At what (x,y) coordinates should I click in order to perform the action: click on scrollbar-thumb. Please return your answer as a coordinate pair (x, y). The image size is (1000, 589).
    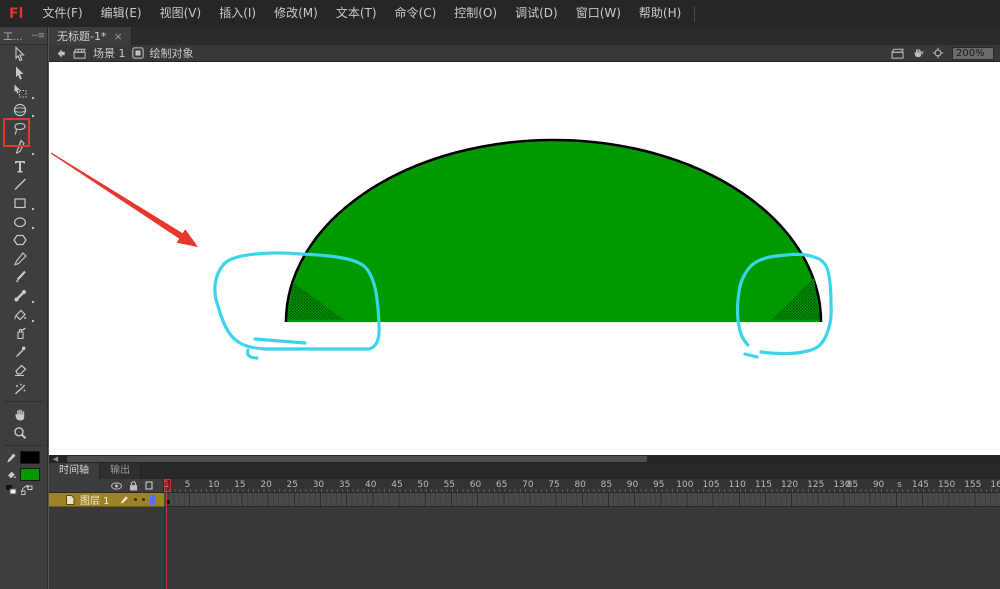
    Looking at the image, I should click on (357, 459).